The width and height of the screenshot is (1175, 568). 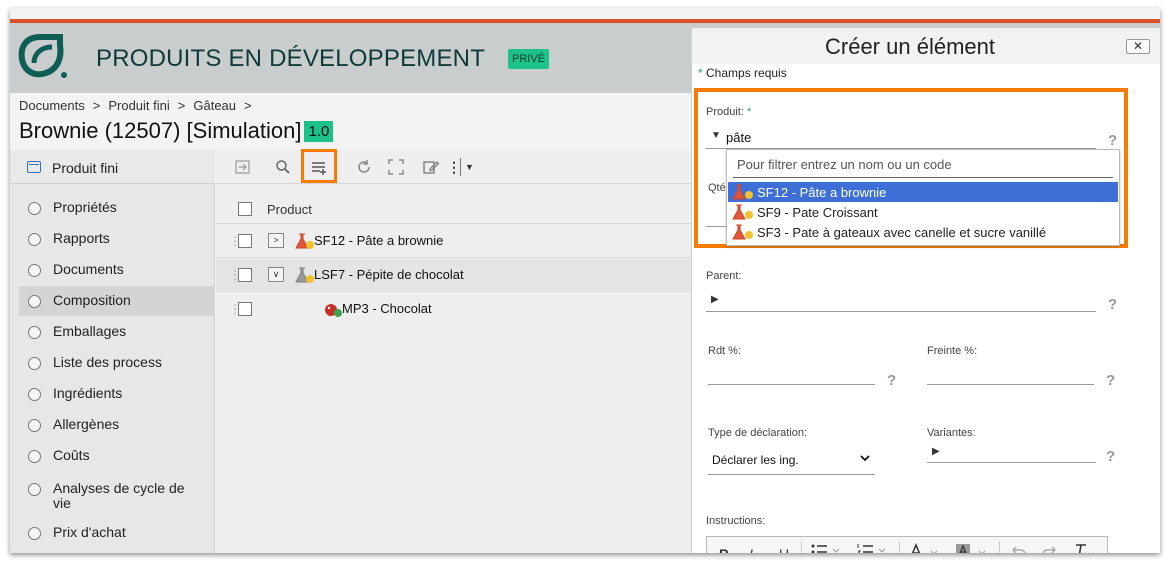 I want to click on declaration-type-select: Déclarer les ing., so click(x=791, y=460).